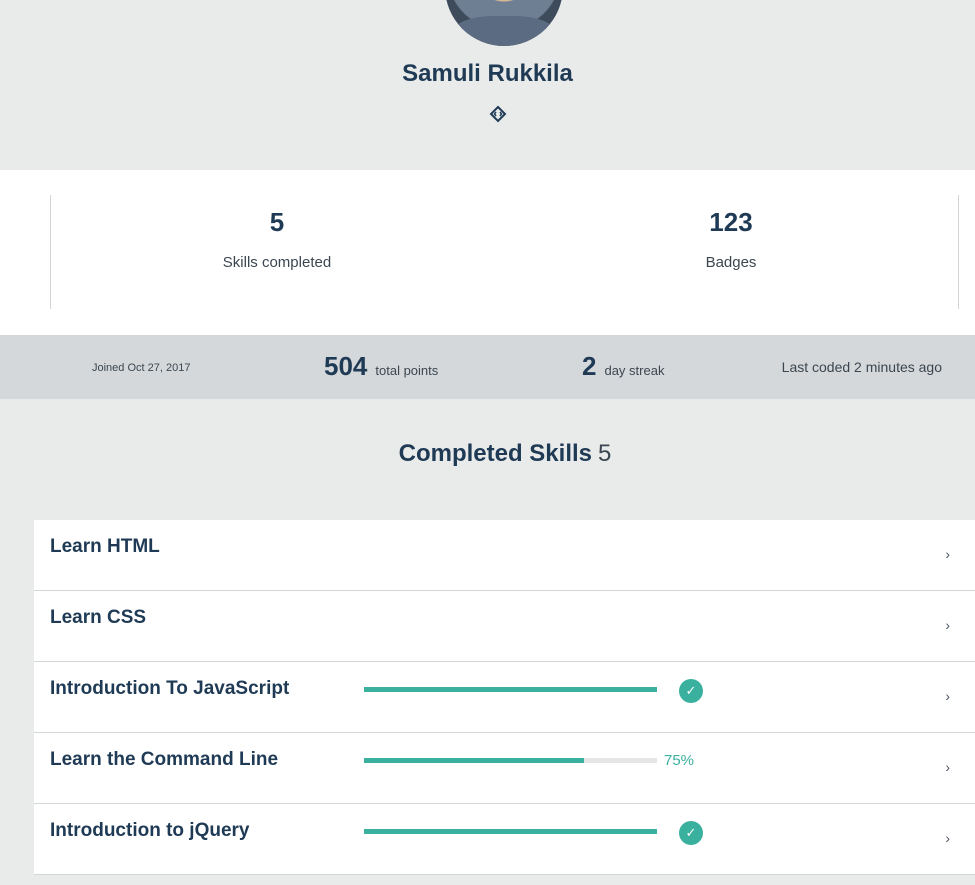 The width and height of the screenshot is (975, 885). What do you see at coordinates (731, 262) in the screenshot?
I see `badges-label: Badges` at bounding box center [731, 262].